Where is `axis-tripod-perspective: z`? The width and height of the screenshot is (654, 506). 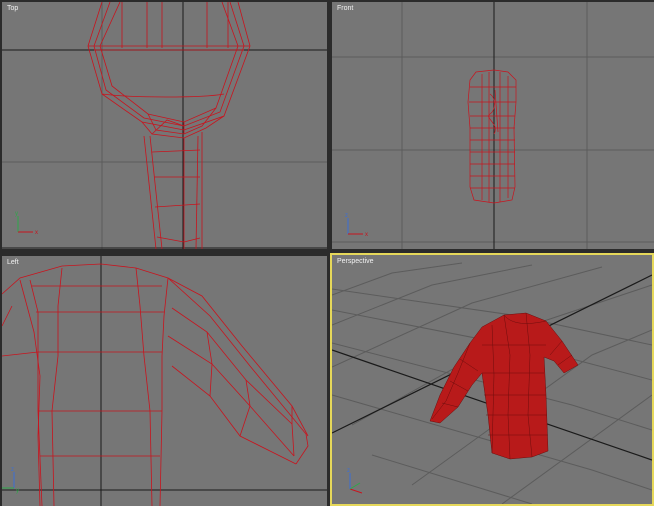
axis-tripod-perspective: z is located at coordinates (355, 481).